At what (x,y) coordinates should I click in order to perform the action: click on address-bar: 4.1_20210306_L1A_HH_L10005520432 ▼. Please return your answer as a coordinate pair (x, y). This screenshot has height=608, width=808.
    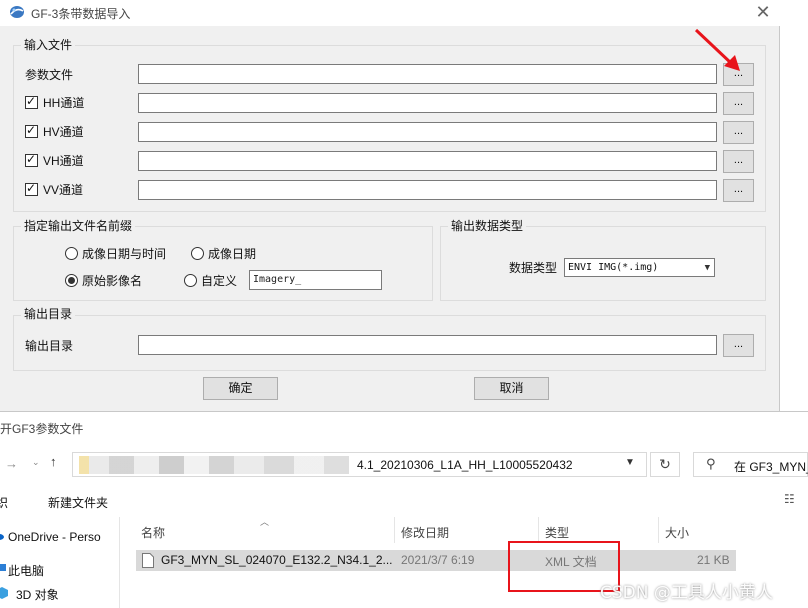
    Looking at the image, I should click on (359, 464).